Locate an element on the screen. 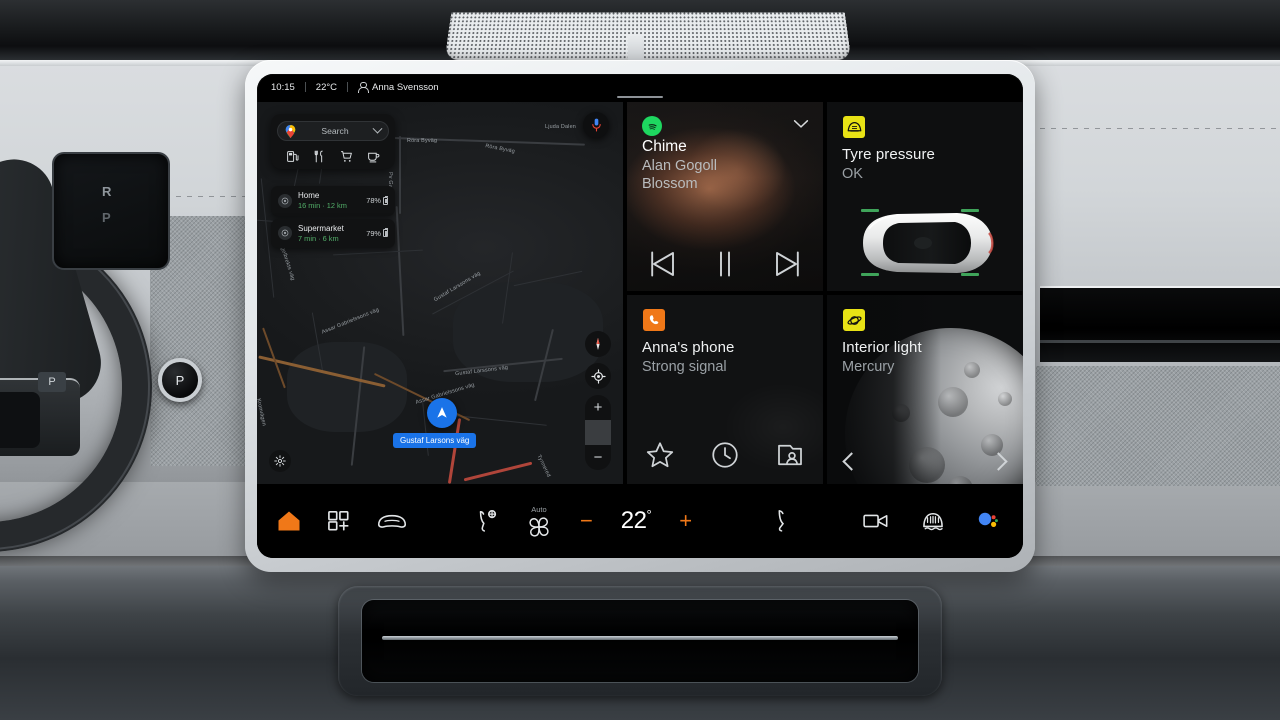 Image resolution: width=1280 pixels, height=720 pixels. map-controls: + − is located at coordinates (598, 400).